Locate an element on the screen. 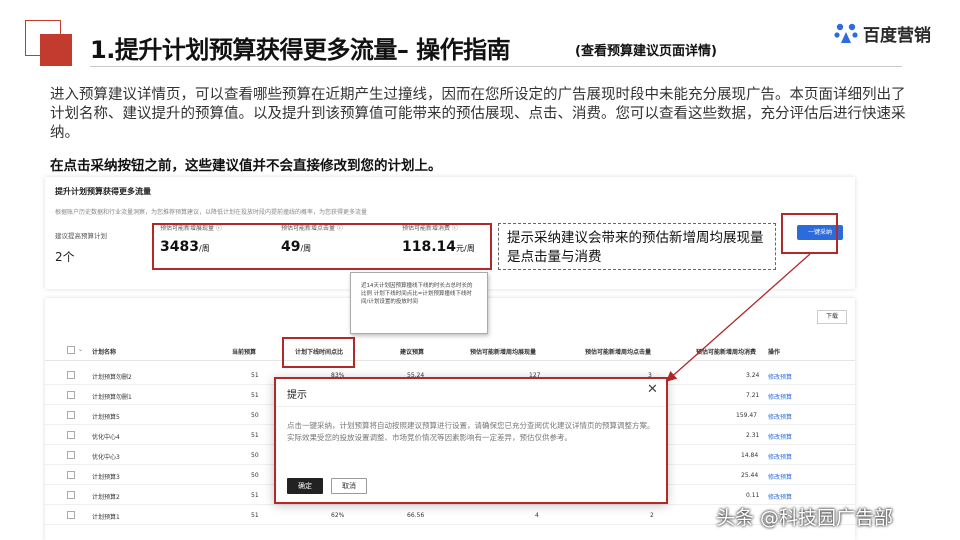  dialog-title: 提示 is located at coordinates (297, 395).